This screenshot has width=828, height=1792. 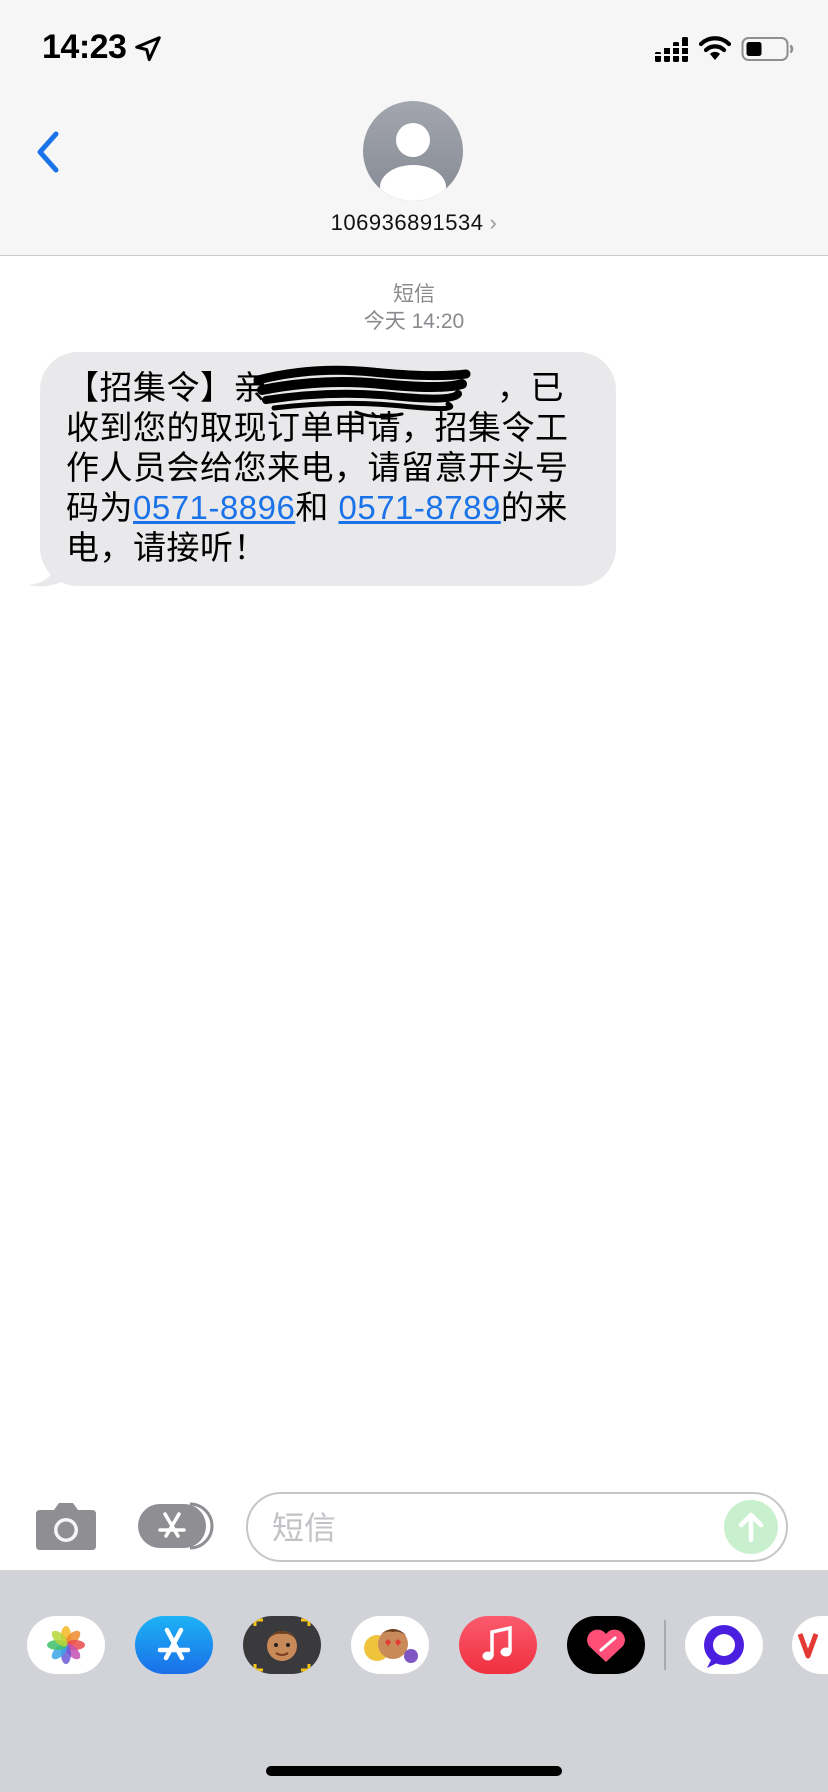 What do you see at coordinates (414, 1771) in the screenshot?
I see `home-indicator` at bounding box center [414, 1771].